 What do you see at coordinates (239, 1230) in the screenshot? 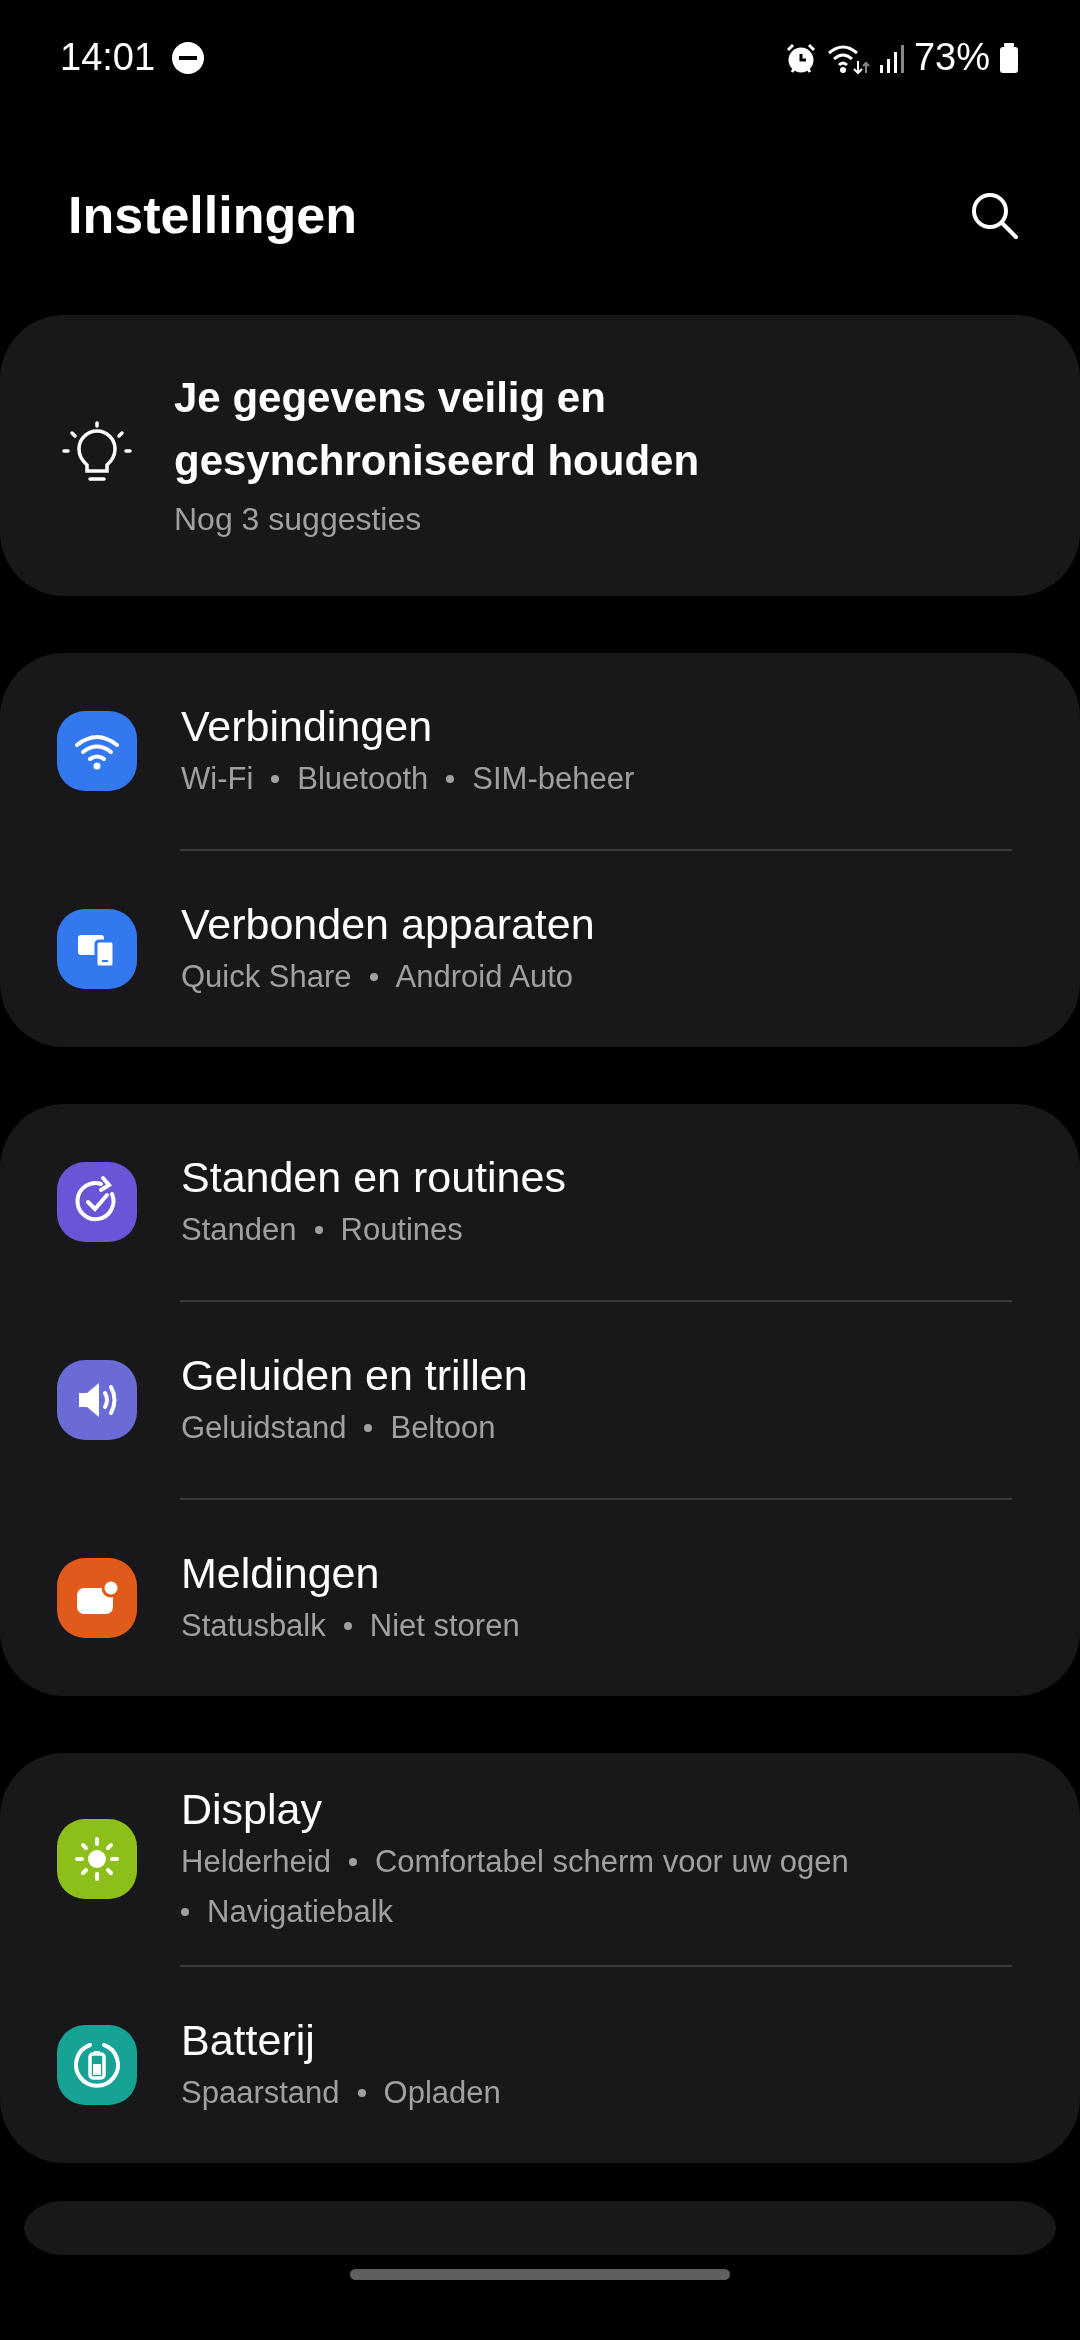
I see `item-detail: Standen` at bounding box center [239, 1230].